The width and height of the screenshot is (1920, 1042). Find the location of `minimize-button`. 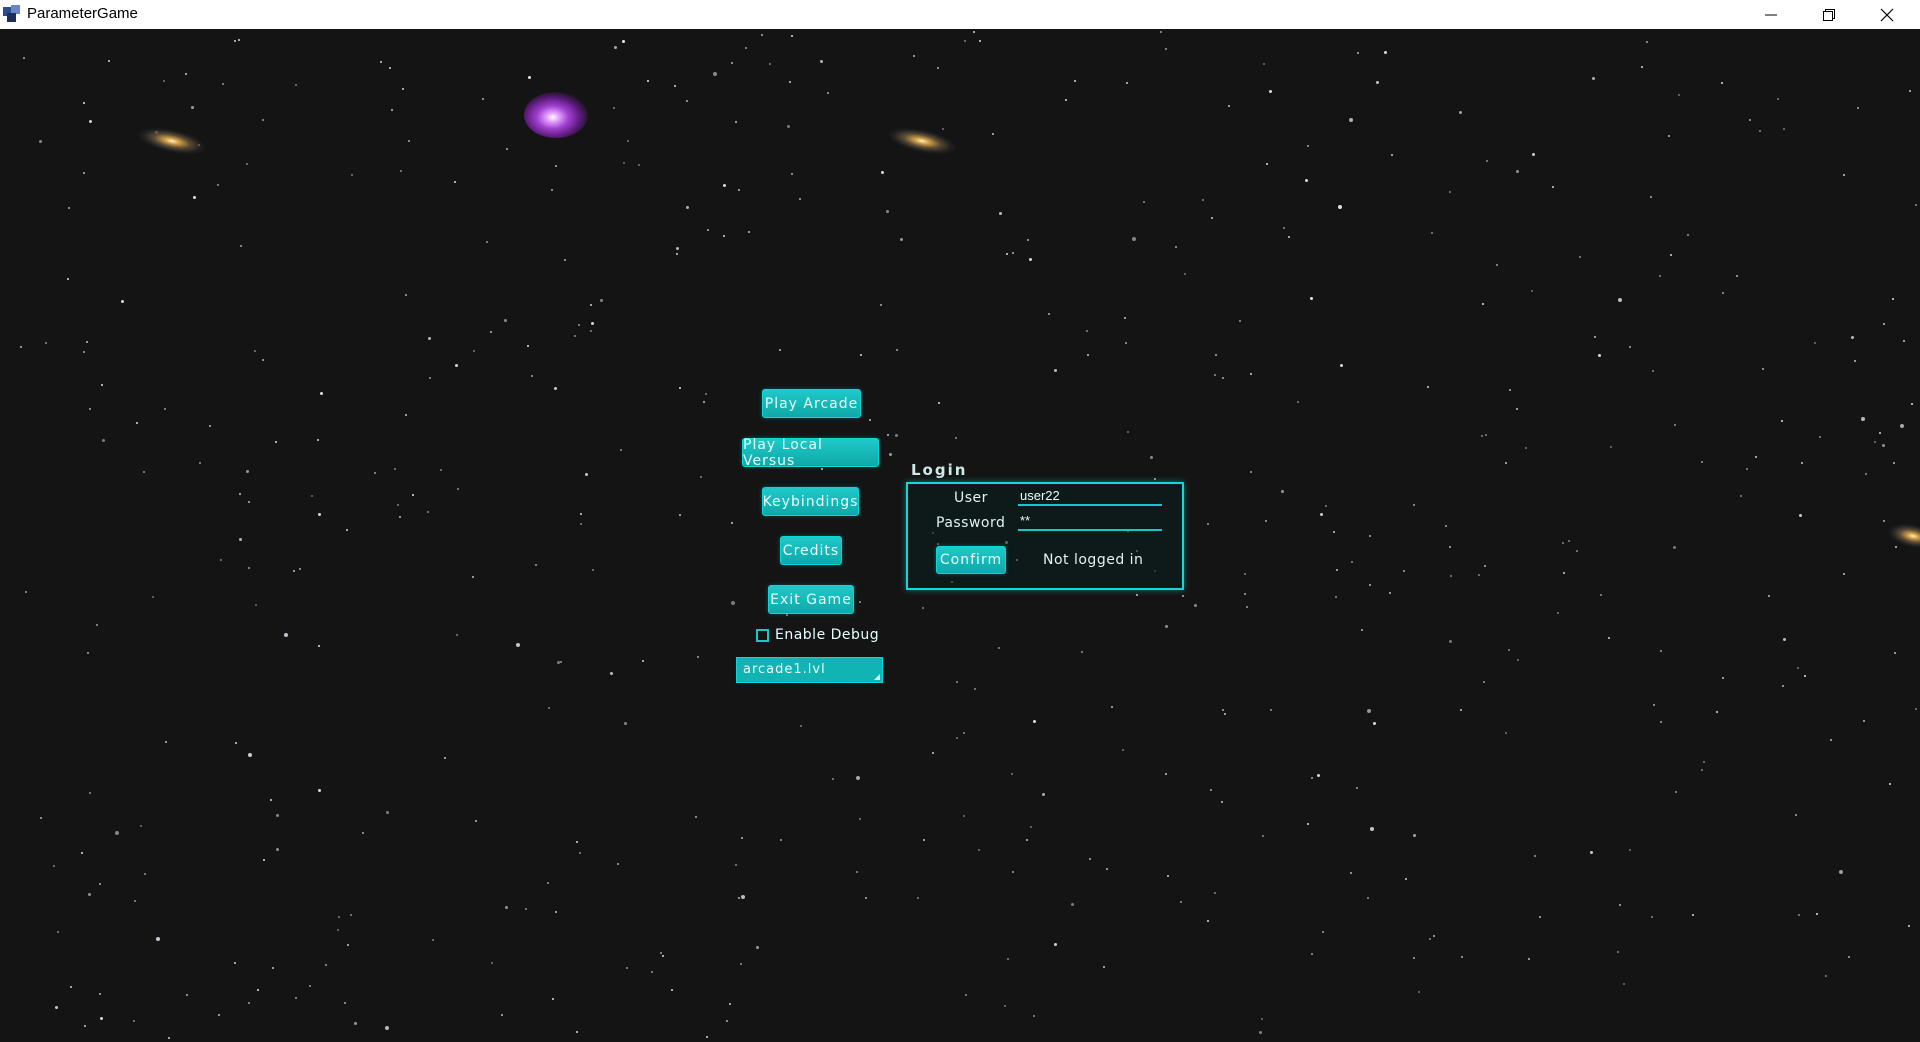

minimize-button is located at coordinates (1771, 14).